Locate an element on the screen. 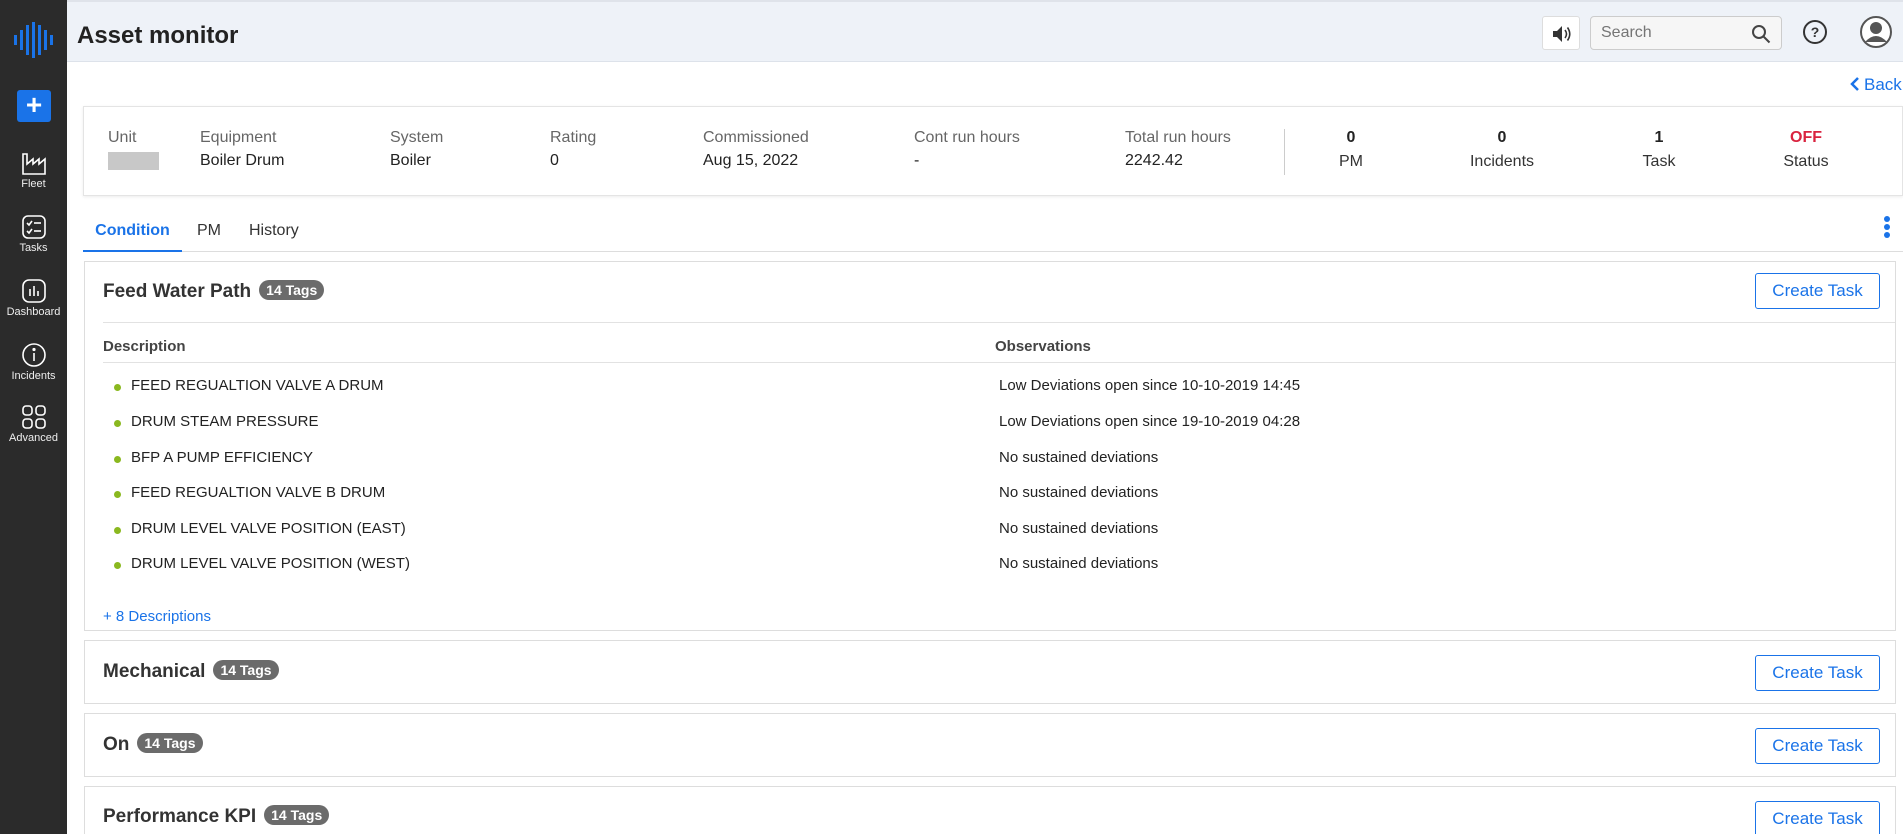 The image size is (1903, 834). more-options-icon is located at coordinates (1887, 227).